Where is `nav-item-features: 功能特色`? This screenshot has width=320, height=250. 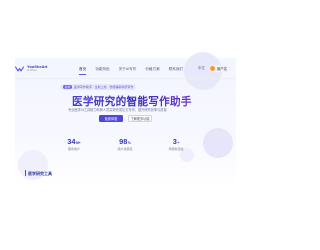
nav-item-features: 功能特色 is located at coordinates (102, 69).